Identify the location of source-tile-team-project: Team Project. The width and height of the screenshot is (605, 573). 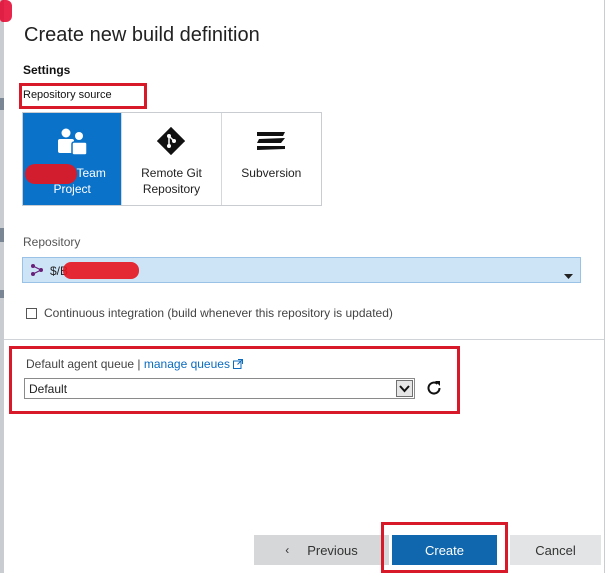
(73, 159).